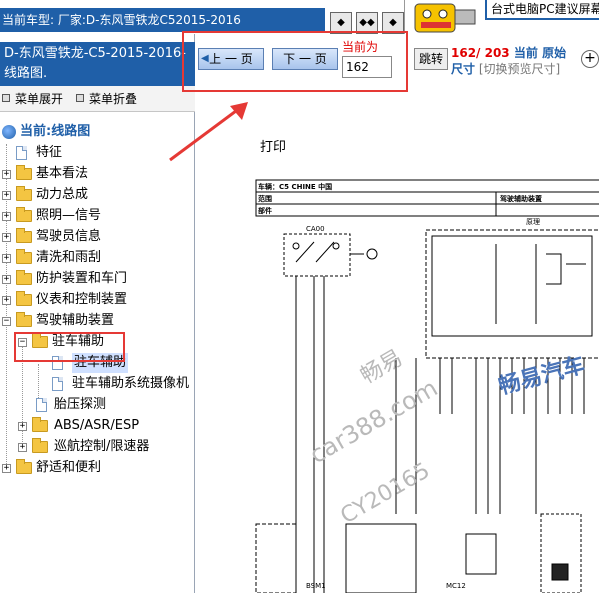 This screenshot has height=593, width=599. I want to click on ad-text: 台式电脑PC建议屏幕, so click(542, 10).